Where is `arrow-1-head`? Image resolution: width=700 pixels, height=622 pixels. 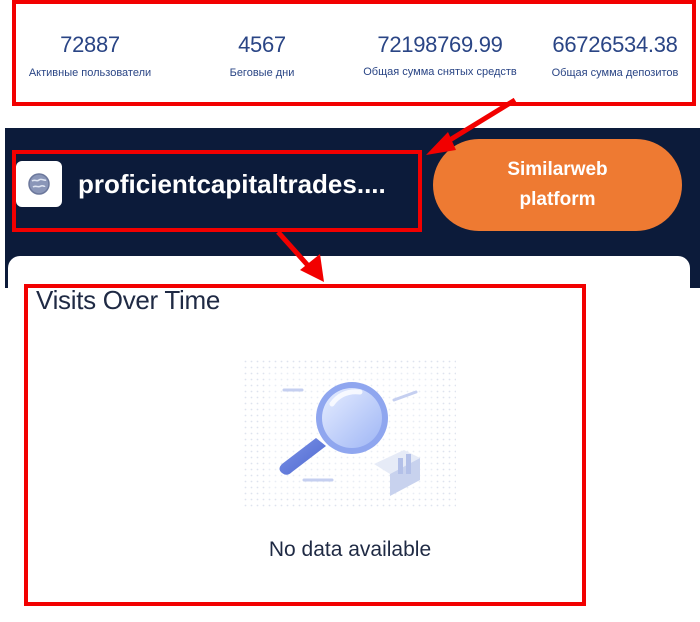 arrow-1-head is located at coordinates (441, 143).